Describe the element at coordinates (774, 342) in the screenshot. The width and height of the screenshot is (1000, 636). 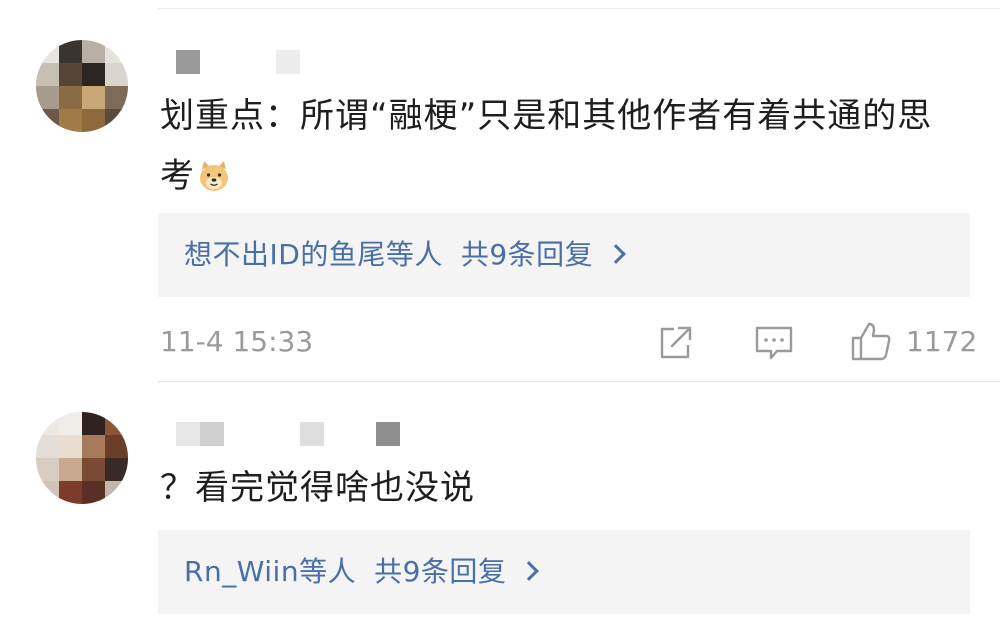
I see `comment-icon` at that location.